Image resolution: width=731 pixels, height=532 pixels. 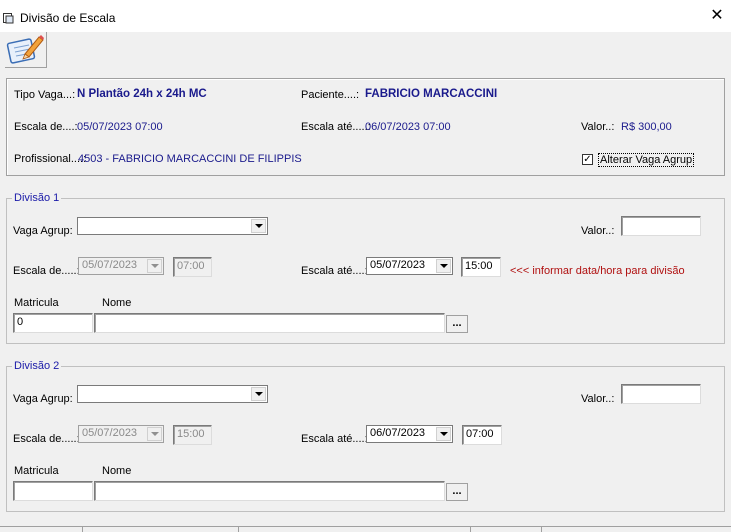 What do you see at coordinates (587, 159) in the screenshot?
I see `alterar-vaga-checkbox: ✓` at bounding box center [587, 159].